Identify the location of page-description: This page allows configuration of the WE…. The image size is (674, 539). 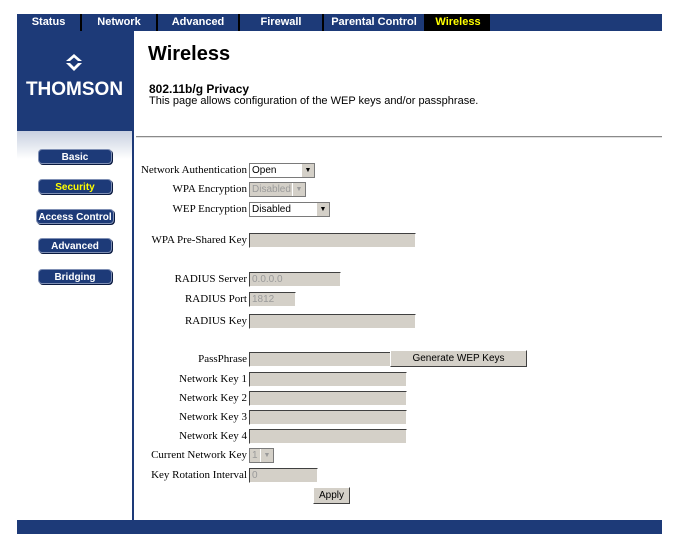
(314, 101).